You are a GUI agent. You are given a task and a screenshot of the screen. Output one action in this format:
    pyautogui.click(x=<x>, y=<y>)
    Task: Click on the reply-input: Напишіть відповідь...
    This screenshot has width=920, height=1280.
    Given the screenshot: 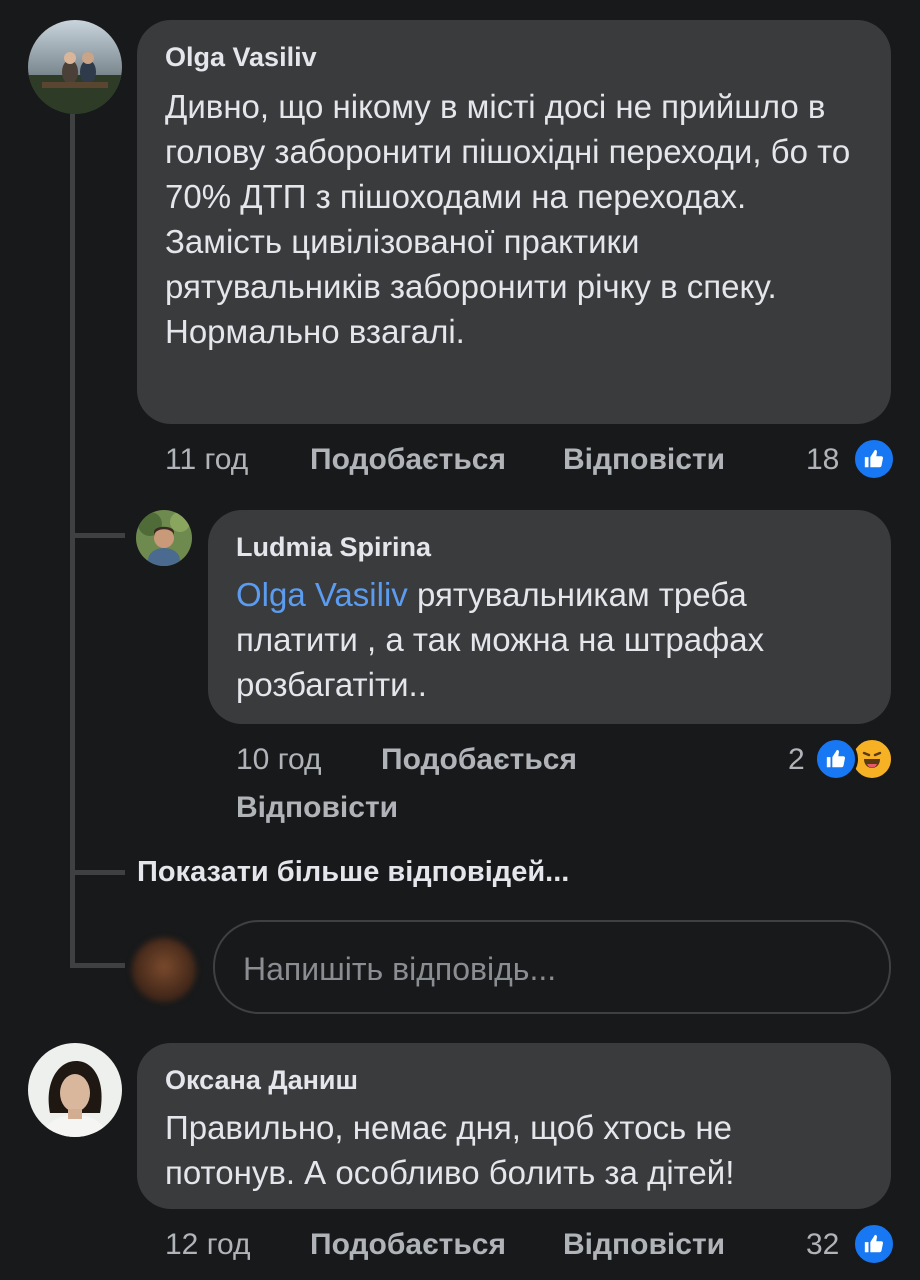 What is the action you would take?
    pyautogui.click(x=552, y=967)
    